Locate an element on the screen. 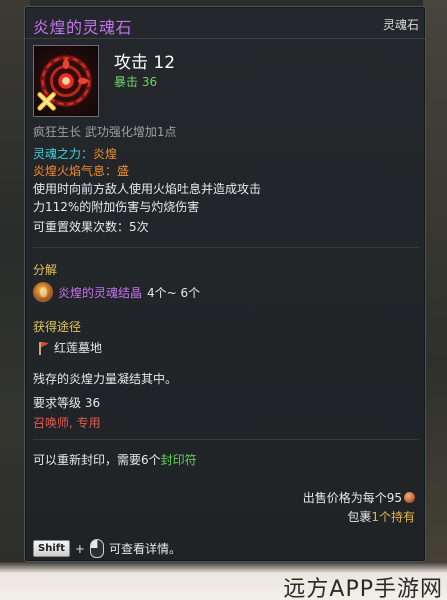  copper-coin-icon is located at coordinates (409, 497).